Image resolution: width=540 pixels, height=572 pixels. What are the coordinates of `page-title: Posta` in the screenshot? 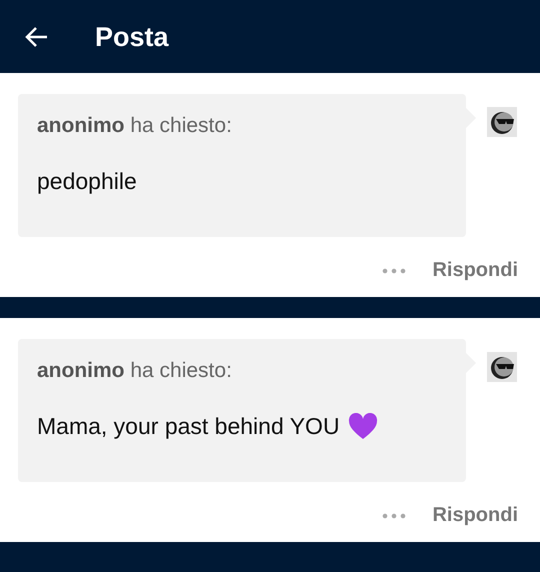 It's located at (132, 37).